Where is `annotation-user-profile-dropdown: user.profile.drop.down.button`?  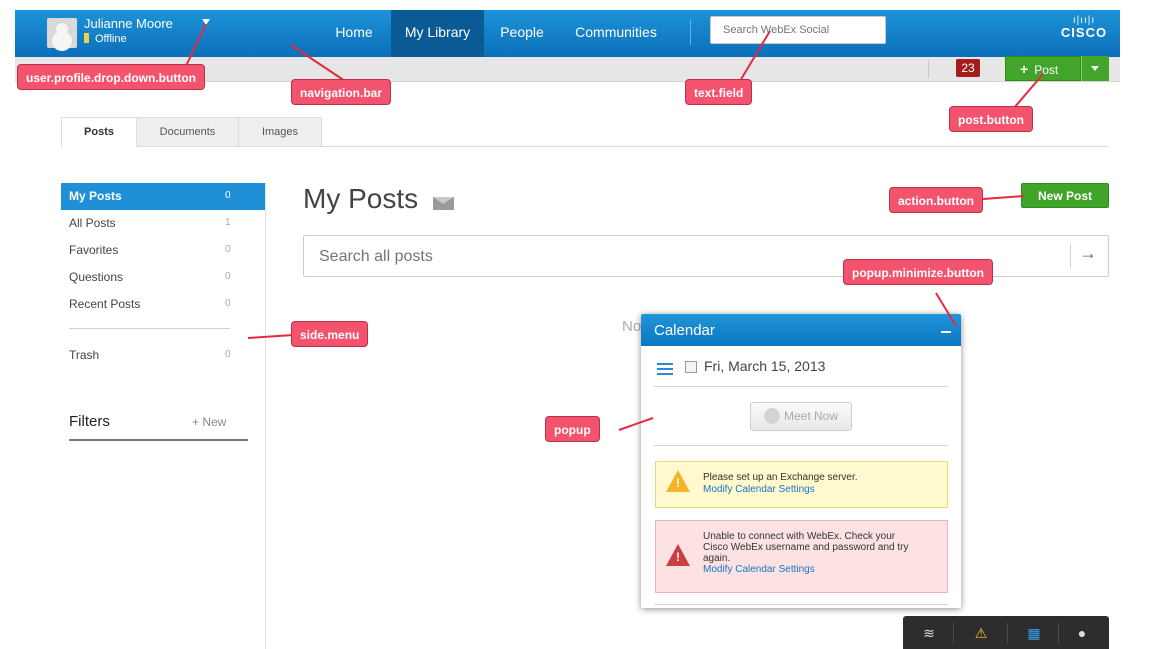
annotation-user-profile-dropdown: user.profile.drop.down.button is located at coordinates (111, 77).